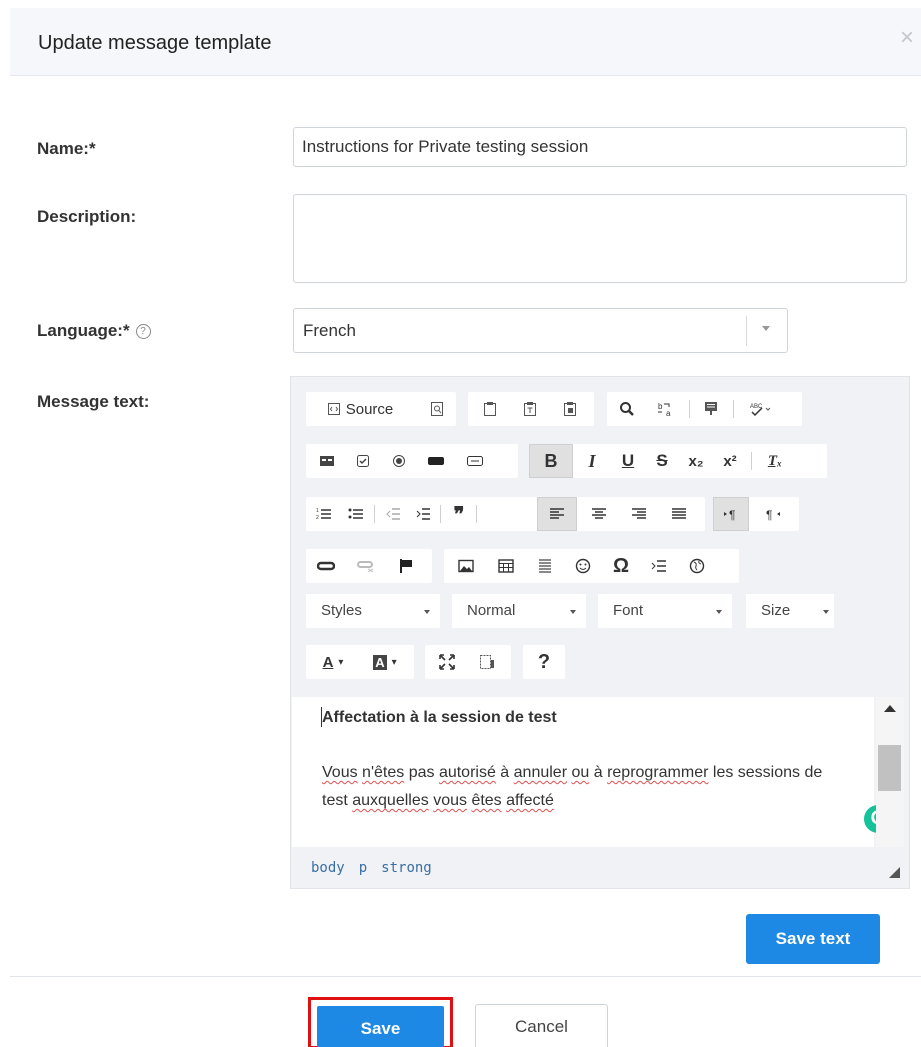 Image resolution: width=921 pixels, height=1047 pixels. I want to click on content-text: à, so click(504, 772).